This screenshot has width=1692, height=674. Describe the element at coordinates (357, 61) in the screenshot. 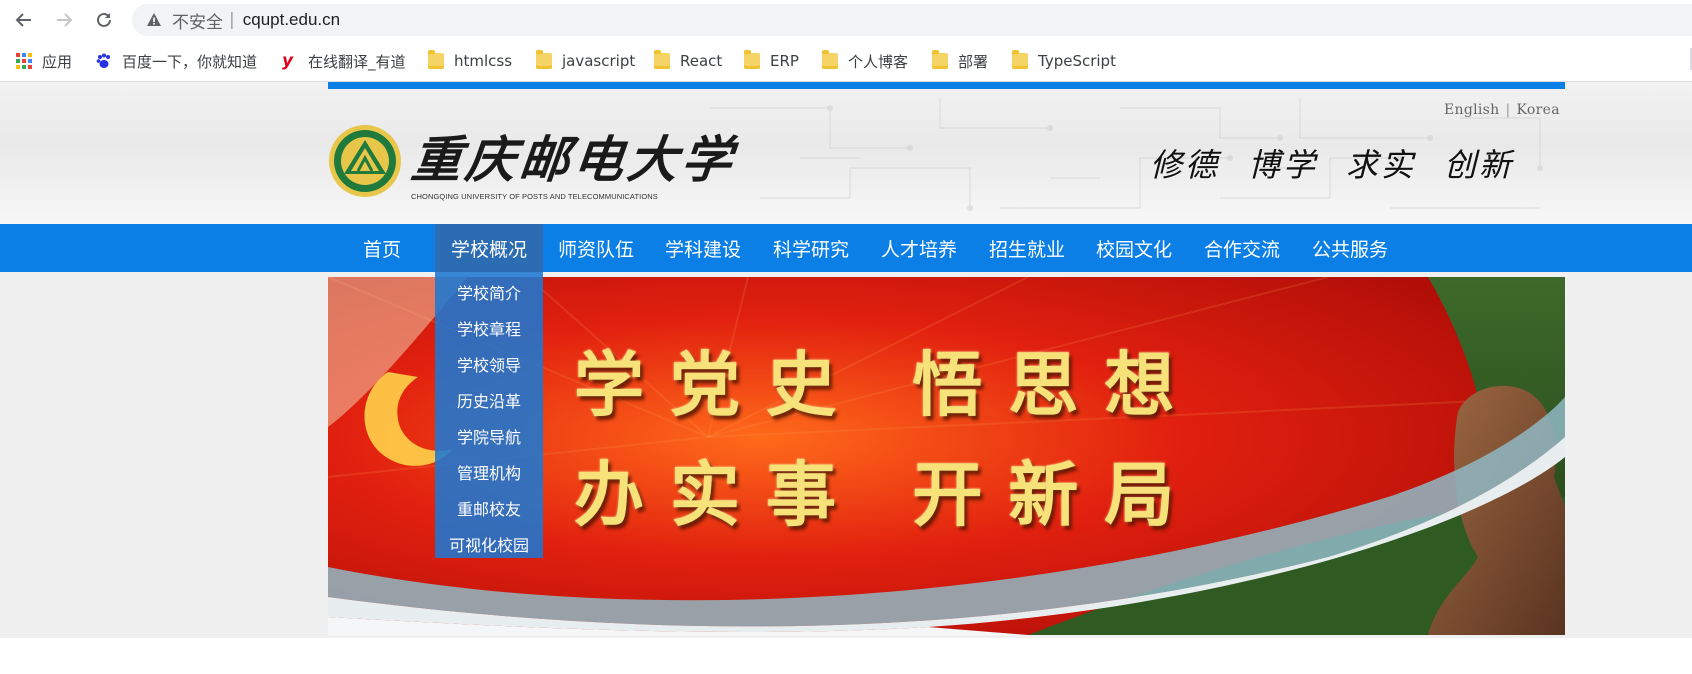

I see `bookmark-label: 在线翻译_有道` at that location.